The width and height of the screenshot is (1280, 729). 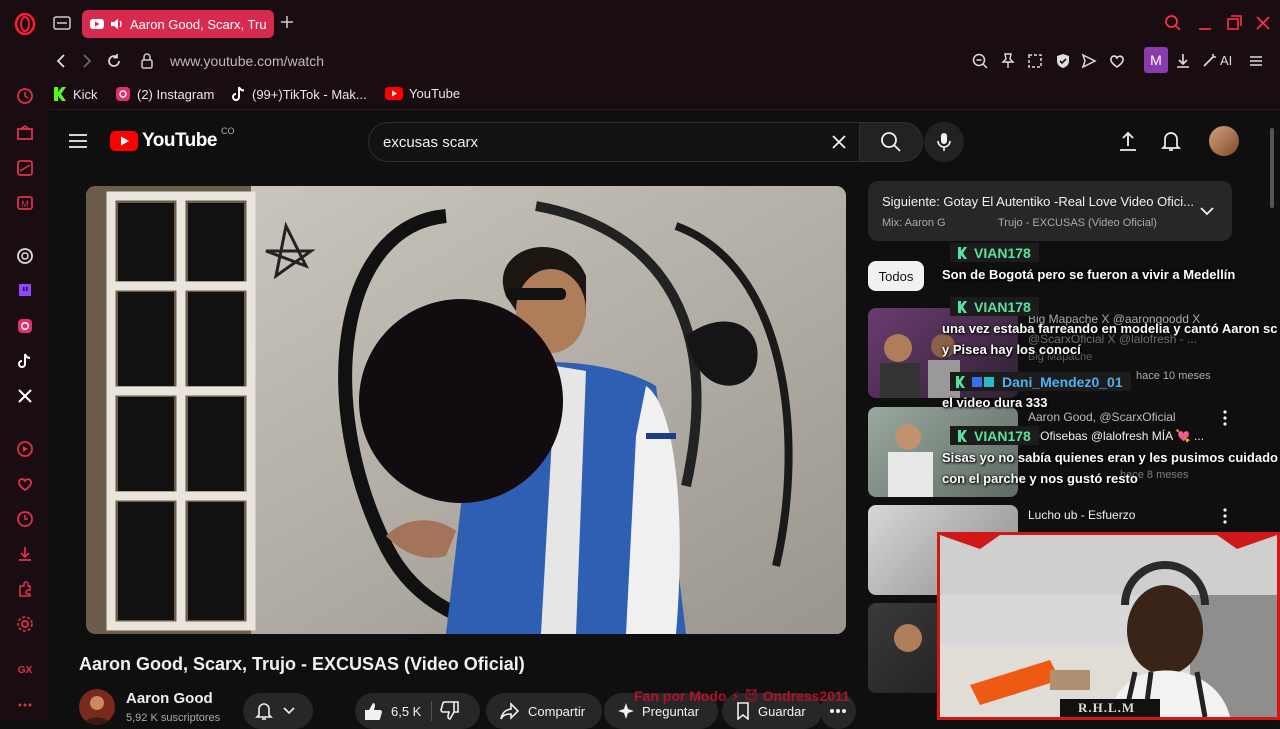 I want to click on player-icon, so click(x=25, y=449).